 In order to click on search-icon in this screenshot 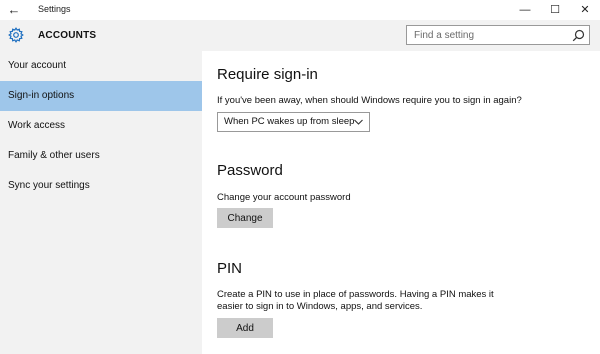, I will do `click(578, 35)`.